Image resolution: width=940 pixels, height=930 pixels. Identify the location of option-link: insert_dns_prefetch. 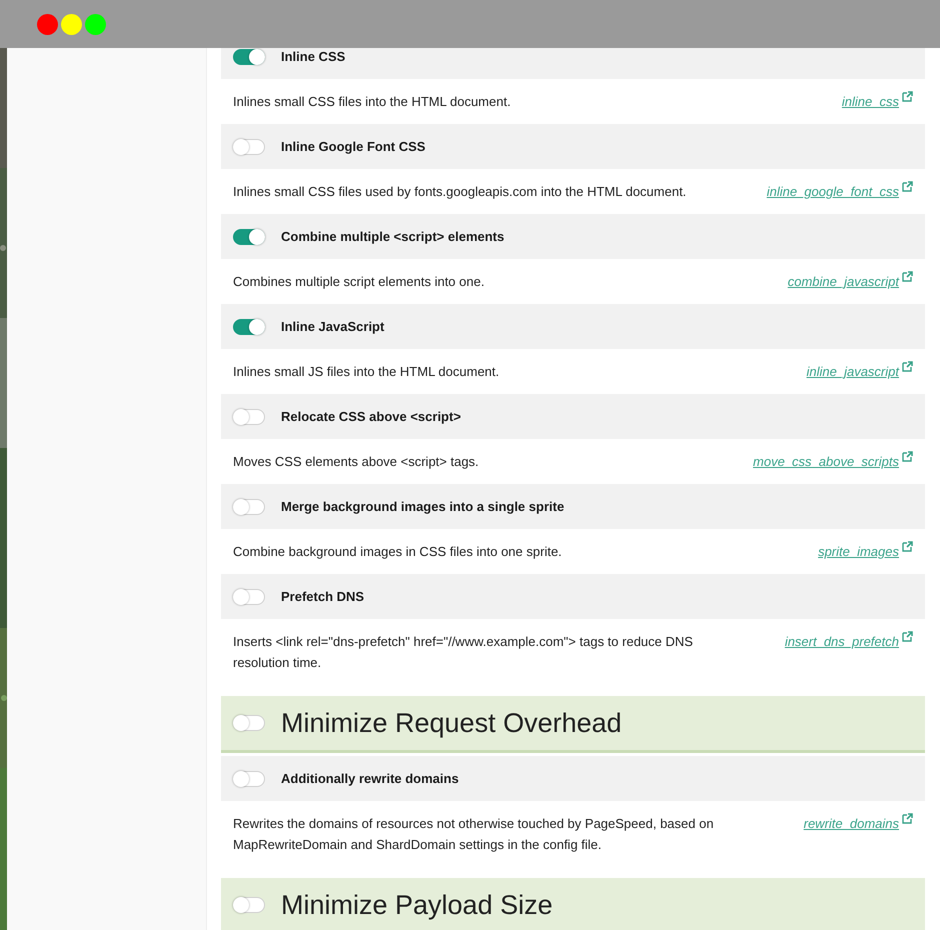
(841, 641).